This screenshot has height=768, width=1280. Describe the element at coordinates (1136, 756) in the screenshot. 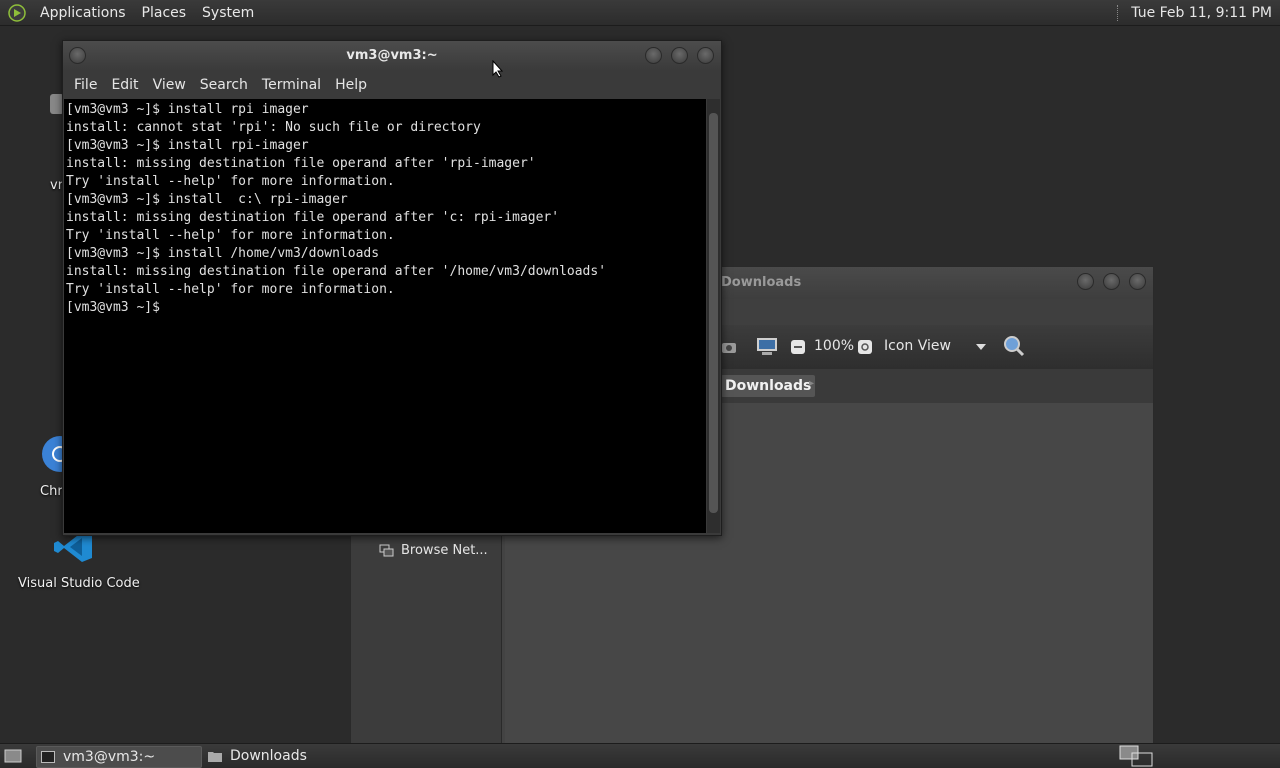

I see `workspace-switcher-icon` at that location.